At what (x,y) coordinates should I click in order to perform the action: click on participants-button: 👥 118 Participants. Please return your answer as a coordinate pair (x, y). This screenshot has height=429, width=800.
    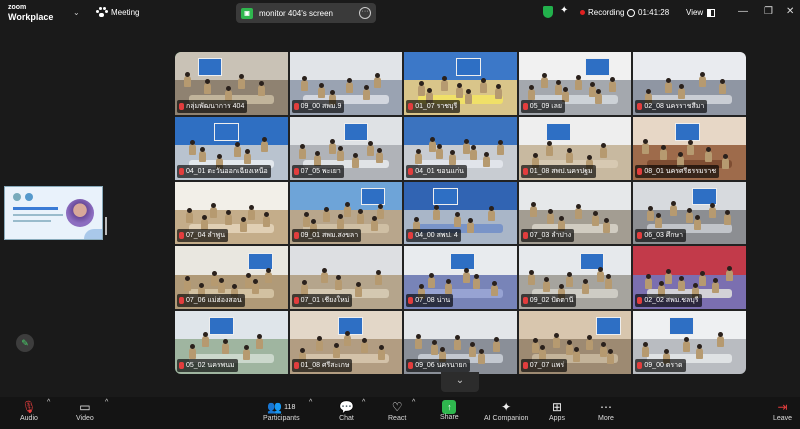
    Looking at the image, I should click on (281, 410).